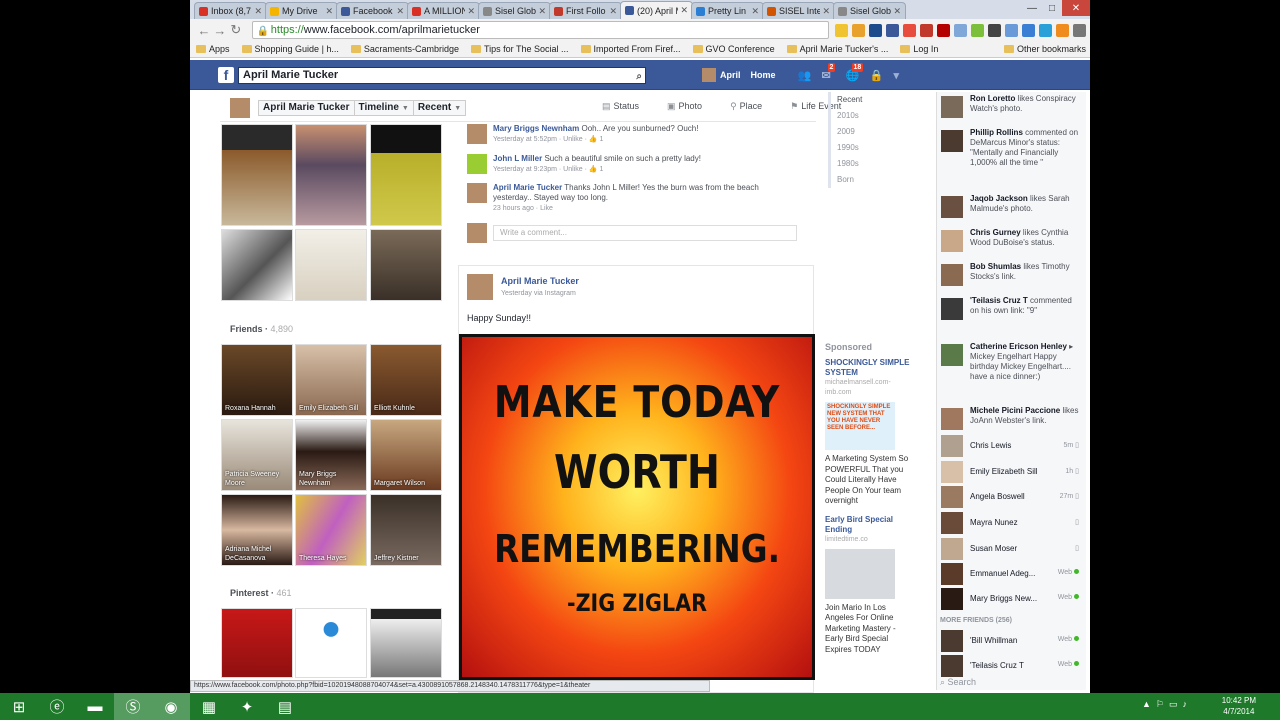 The image size is (1280, 720). Describe the element at coordinates (95, 706) in the screenshot. I see `explorer-icon: ▬` at that location.